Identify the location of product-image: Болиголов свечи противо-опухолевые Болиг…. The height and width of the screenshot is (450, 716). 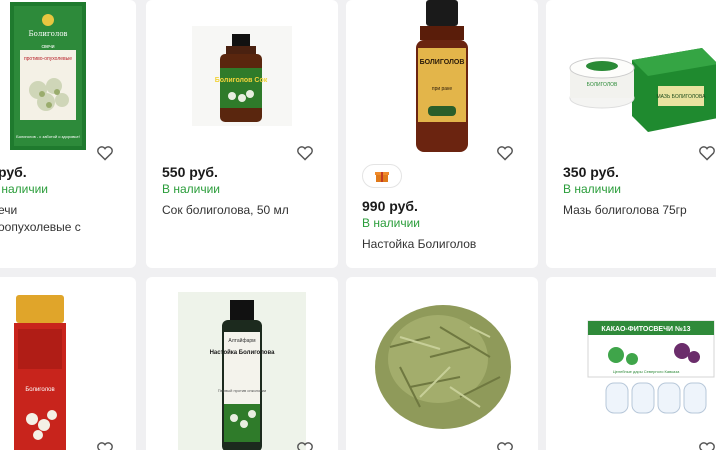
(68, 77).